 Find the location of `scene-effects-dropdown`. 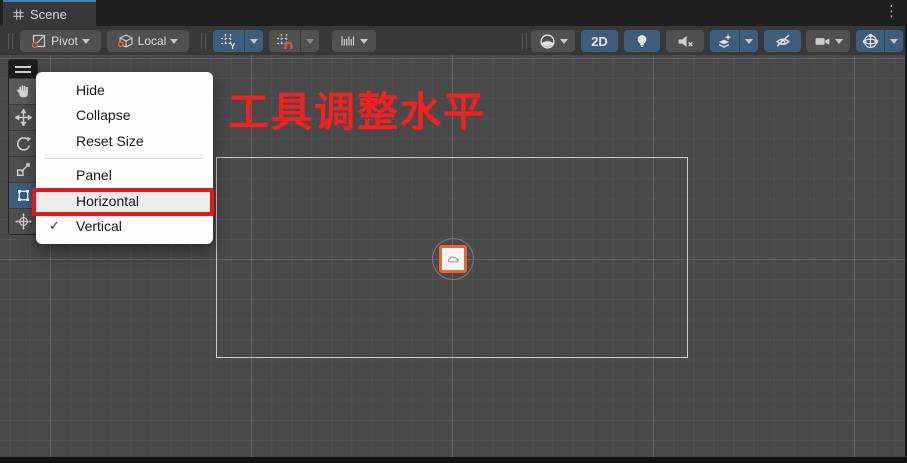

scene-effects-dropdown is located at coordinates (748, 41).